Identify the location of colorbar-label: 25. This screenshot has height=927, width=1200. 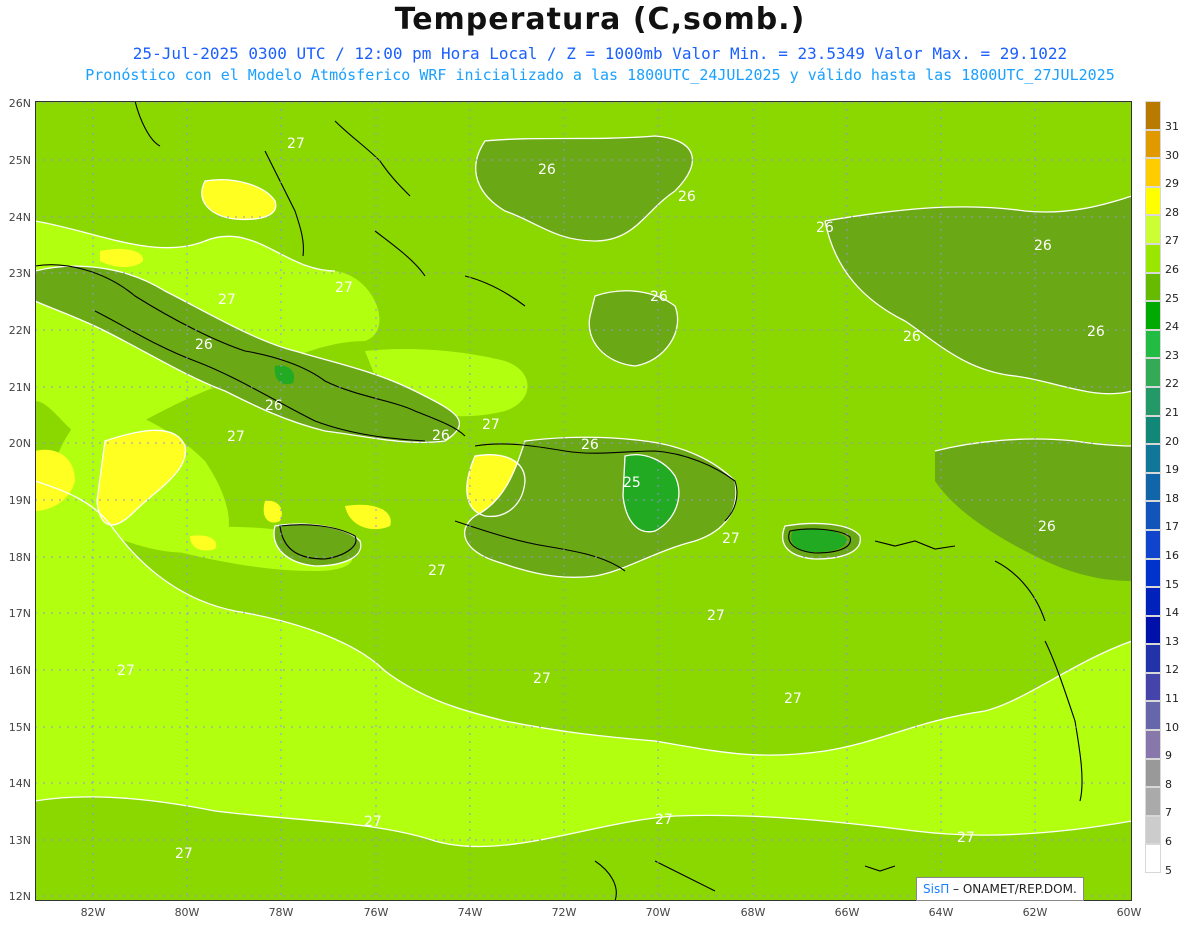
(1172, 298).